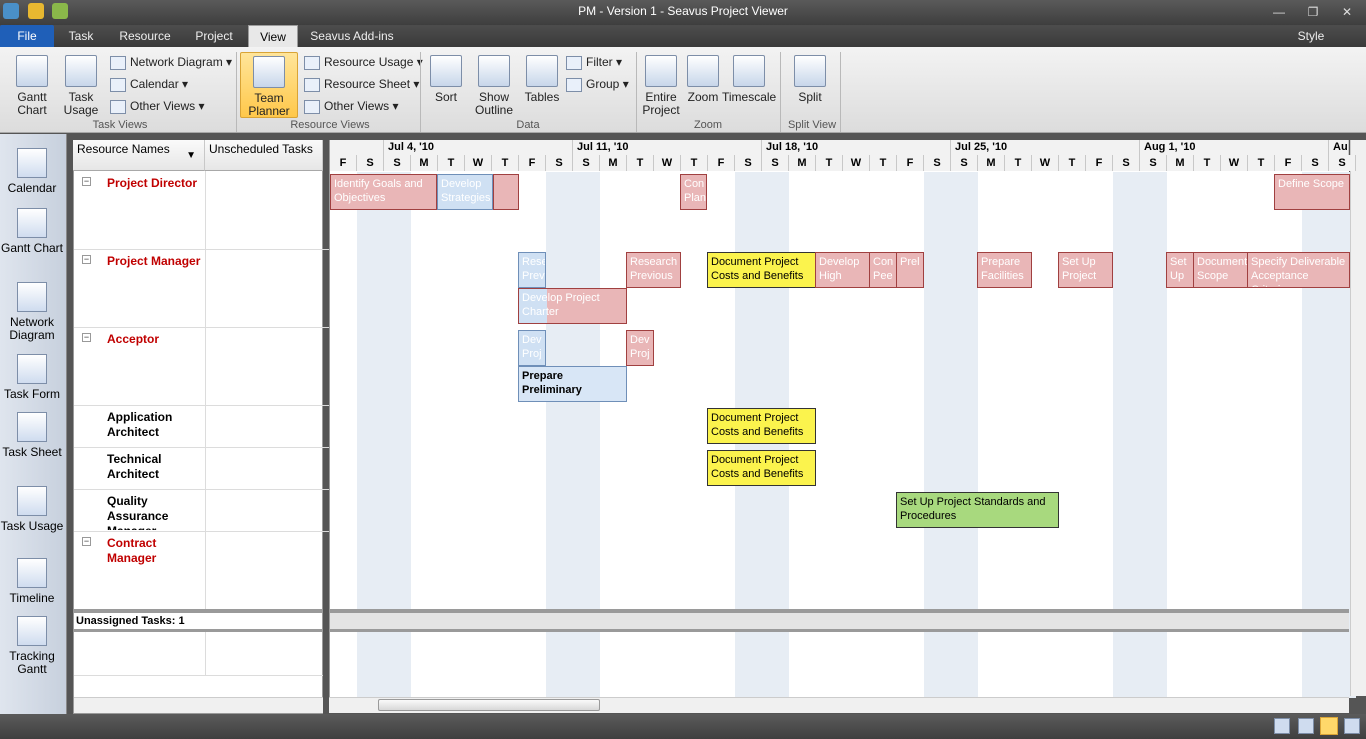  Describe the element at coordinates (118, 106) in the screenshot. I see `other-views-icon` at that location.